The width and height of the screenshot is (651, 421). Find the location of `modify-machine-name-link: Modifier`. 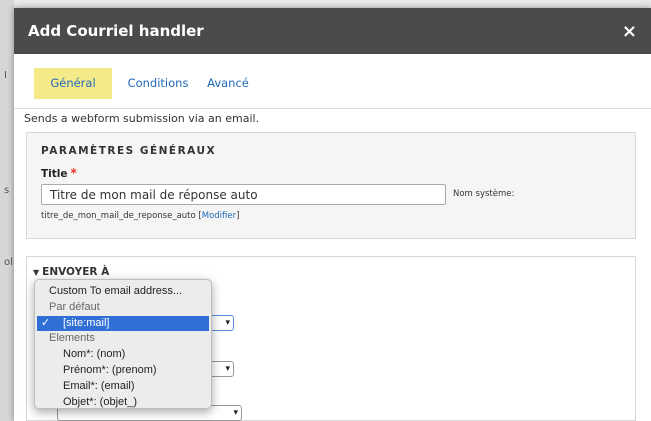

modify-machine-name-link: Modifier is located at coordinates (219, 216).